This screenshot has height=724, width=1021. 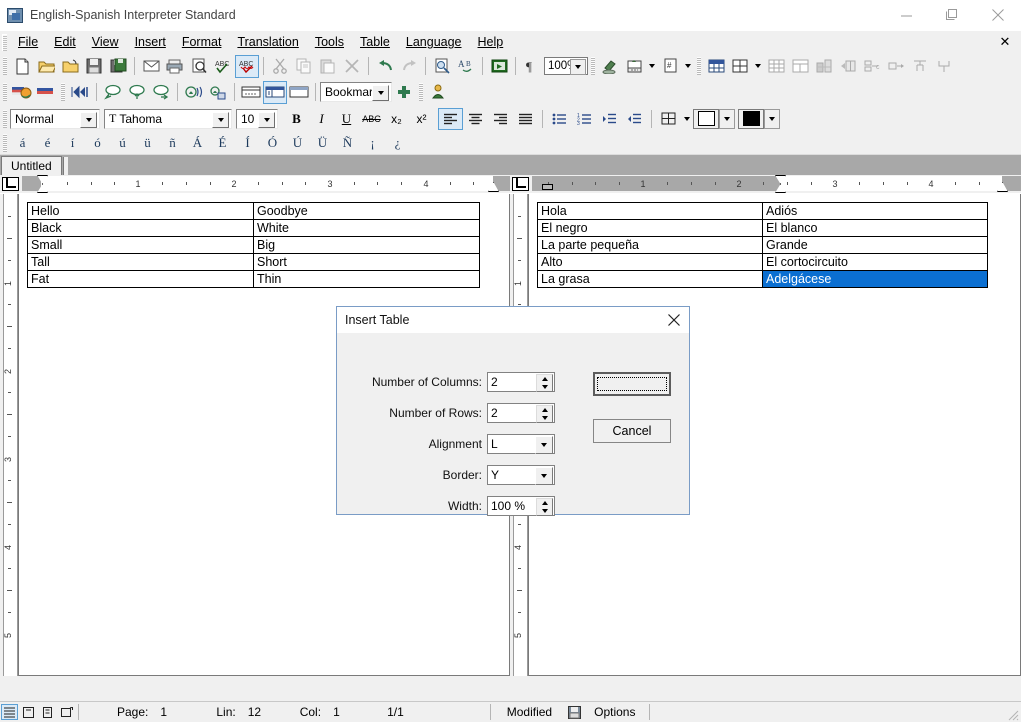 I want to click on view-doc-icon, so click(x=47, y=712).